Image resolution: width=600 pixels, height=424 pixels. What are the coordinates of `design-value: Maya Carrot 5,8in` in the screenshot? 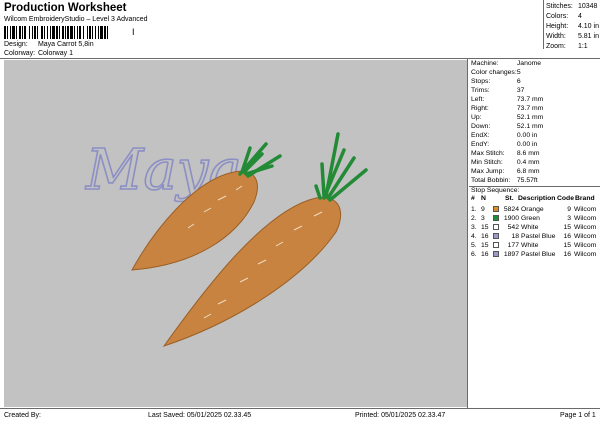 It's located at (65, 44).